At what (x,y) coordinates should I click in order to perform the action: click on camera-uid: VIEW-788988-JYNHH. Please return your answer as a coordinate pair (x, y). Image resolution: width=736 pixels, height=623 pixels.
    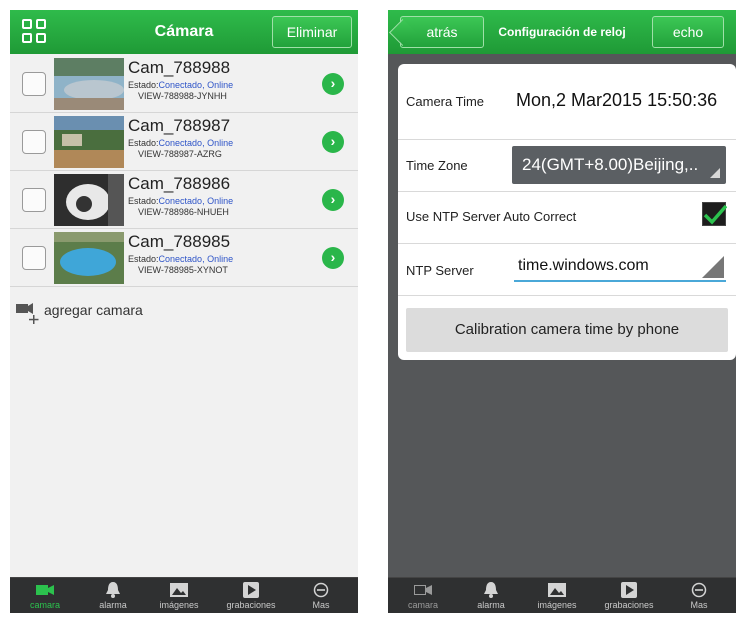
    Looking at the image, I should click on (182, 96).